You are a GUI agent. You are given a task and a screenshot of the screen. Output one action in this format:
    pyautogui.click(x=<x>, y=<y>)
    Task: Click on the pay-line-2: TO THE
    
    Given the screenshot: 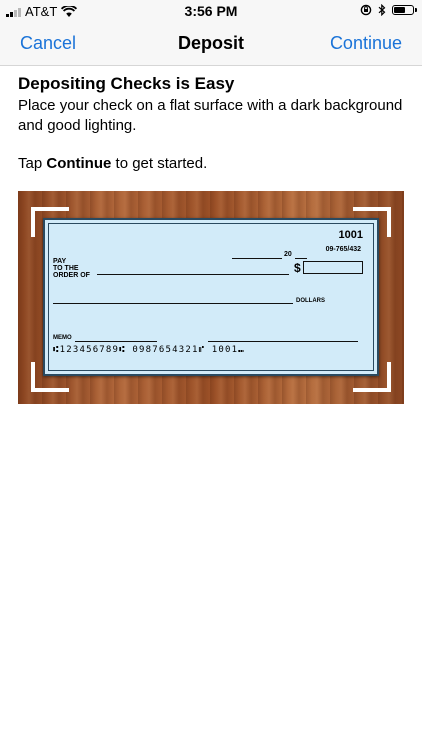 What is the action you would take?
    pyautogui.click(x=66, y=268)
    